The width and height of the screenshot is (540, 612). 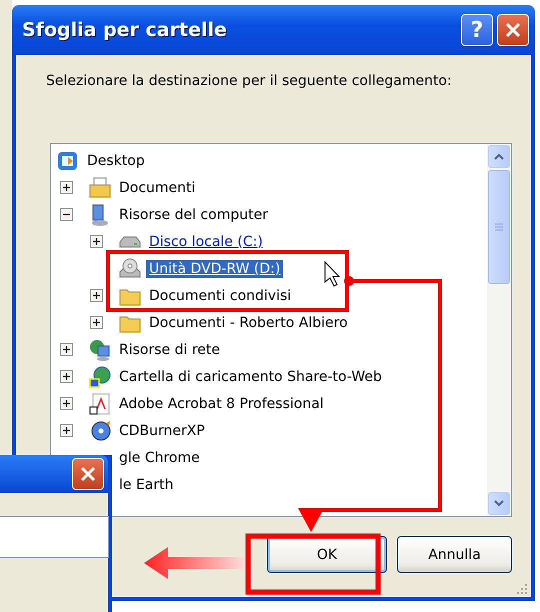 What do you see at coordinates (248, 323) in the screenshot?
I see `tree-item: Documenti - Roberto Albiero` at bounding box center [248, 323].